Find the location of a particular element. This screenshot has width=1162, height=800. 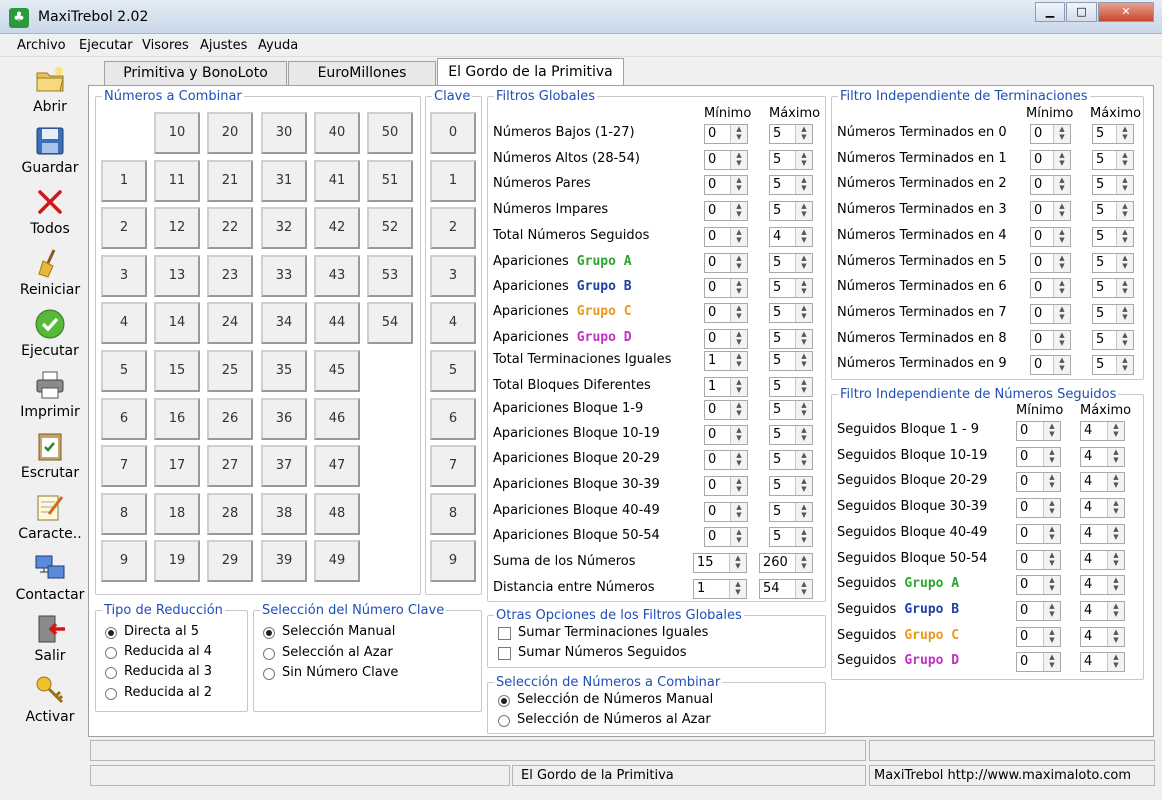

terminaciones-row-2-max-value: 5 is located at coordinates (1100, 184).